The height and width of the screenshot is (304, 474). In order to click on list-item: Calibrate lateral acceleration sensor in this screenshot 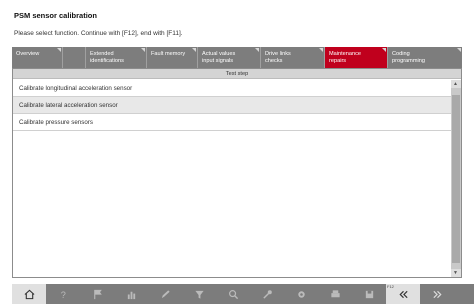, I will do `click(232, 105)`.